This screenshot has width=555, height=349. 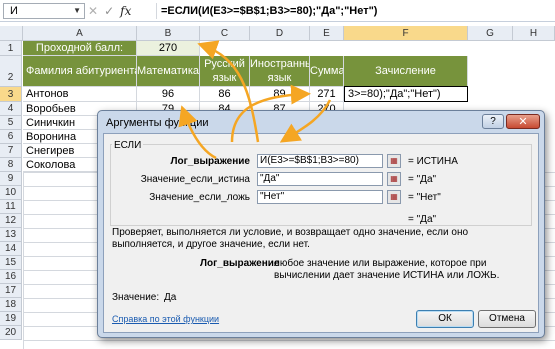 What do you see at coordinates (11, 123) in the screenshot?
I see `row-header: 5` at bounding box center [11, 123].